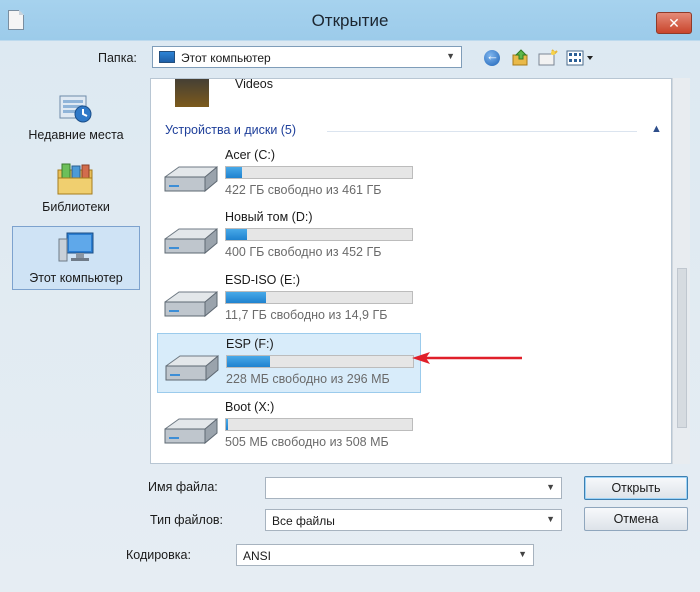  Describe the element at coordinates (117, 58) in the screenshot. I see `folder-label: Папка:` at that location.